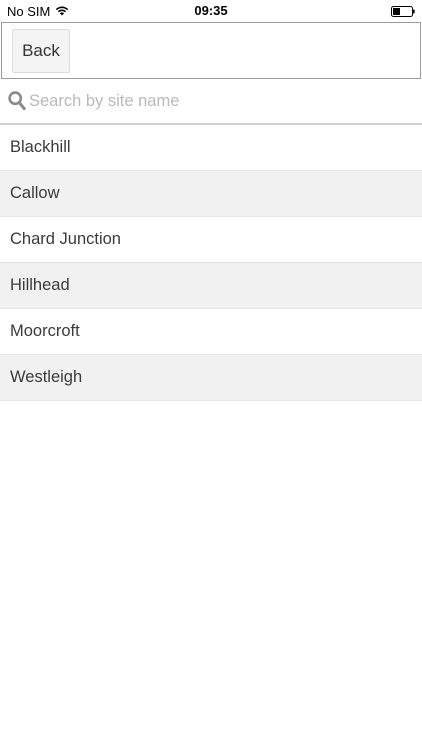 This screenshot has height=750, width=422. I want to click on status-time: 09:35, so click(211, 10).